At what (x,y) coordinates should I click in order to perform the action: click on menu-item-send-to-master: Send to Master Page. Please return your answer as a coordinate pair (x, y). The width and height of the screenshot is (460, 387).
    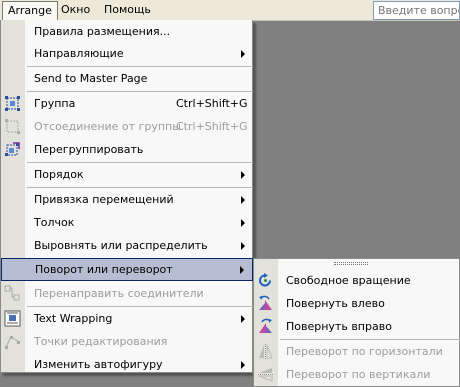
    Looking at the image, I should click on (127, 78).